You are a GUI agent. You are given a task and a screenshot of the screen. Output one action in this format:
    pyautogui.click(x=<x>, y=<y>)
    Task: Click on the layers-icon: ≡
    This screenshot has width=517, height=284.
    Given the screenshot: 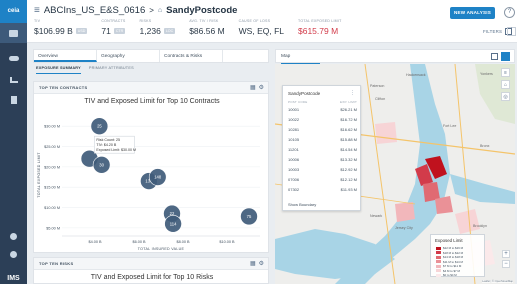 What is the action you would take?
    pyautogui.click(x=505, y=72)
    